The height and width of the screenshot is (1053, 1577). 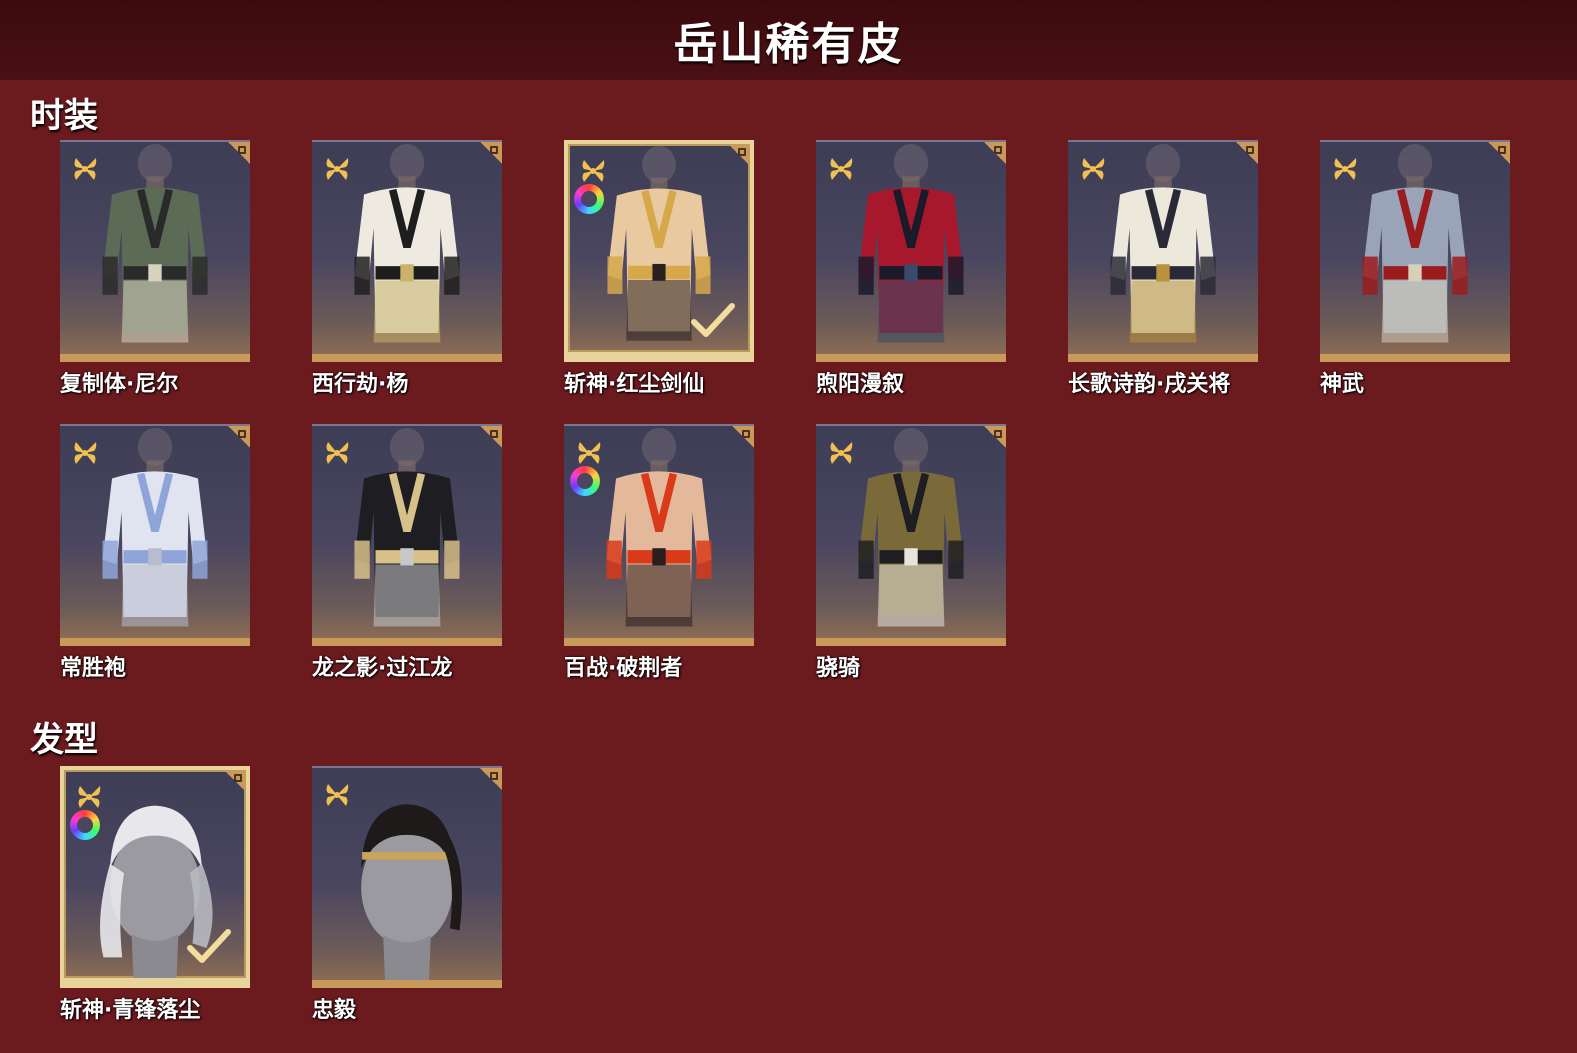 What do you see at coordinates (93, 668) in the screenshot?
I see `outfit-name-label: 常胜袍` at bounding box center [93, 668].